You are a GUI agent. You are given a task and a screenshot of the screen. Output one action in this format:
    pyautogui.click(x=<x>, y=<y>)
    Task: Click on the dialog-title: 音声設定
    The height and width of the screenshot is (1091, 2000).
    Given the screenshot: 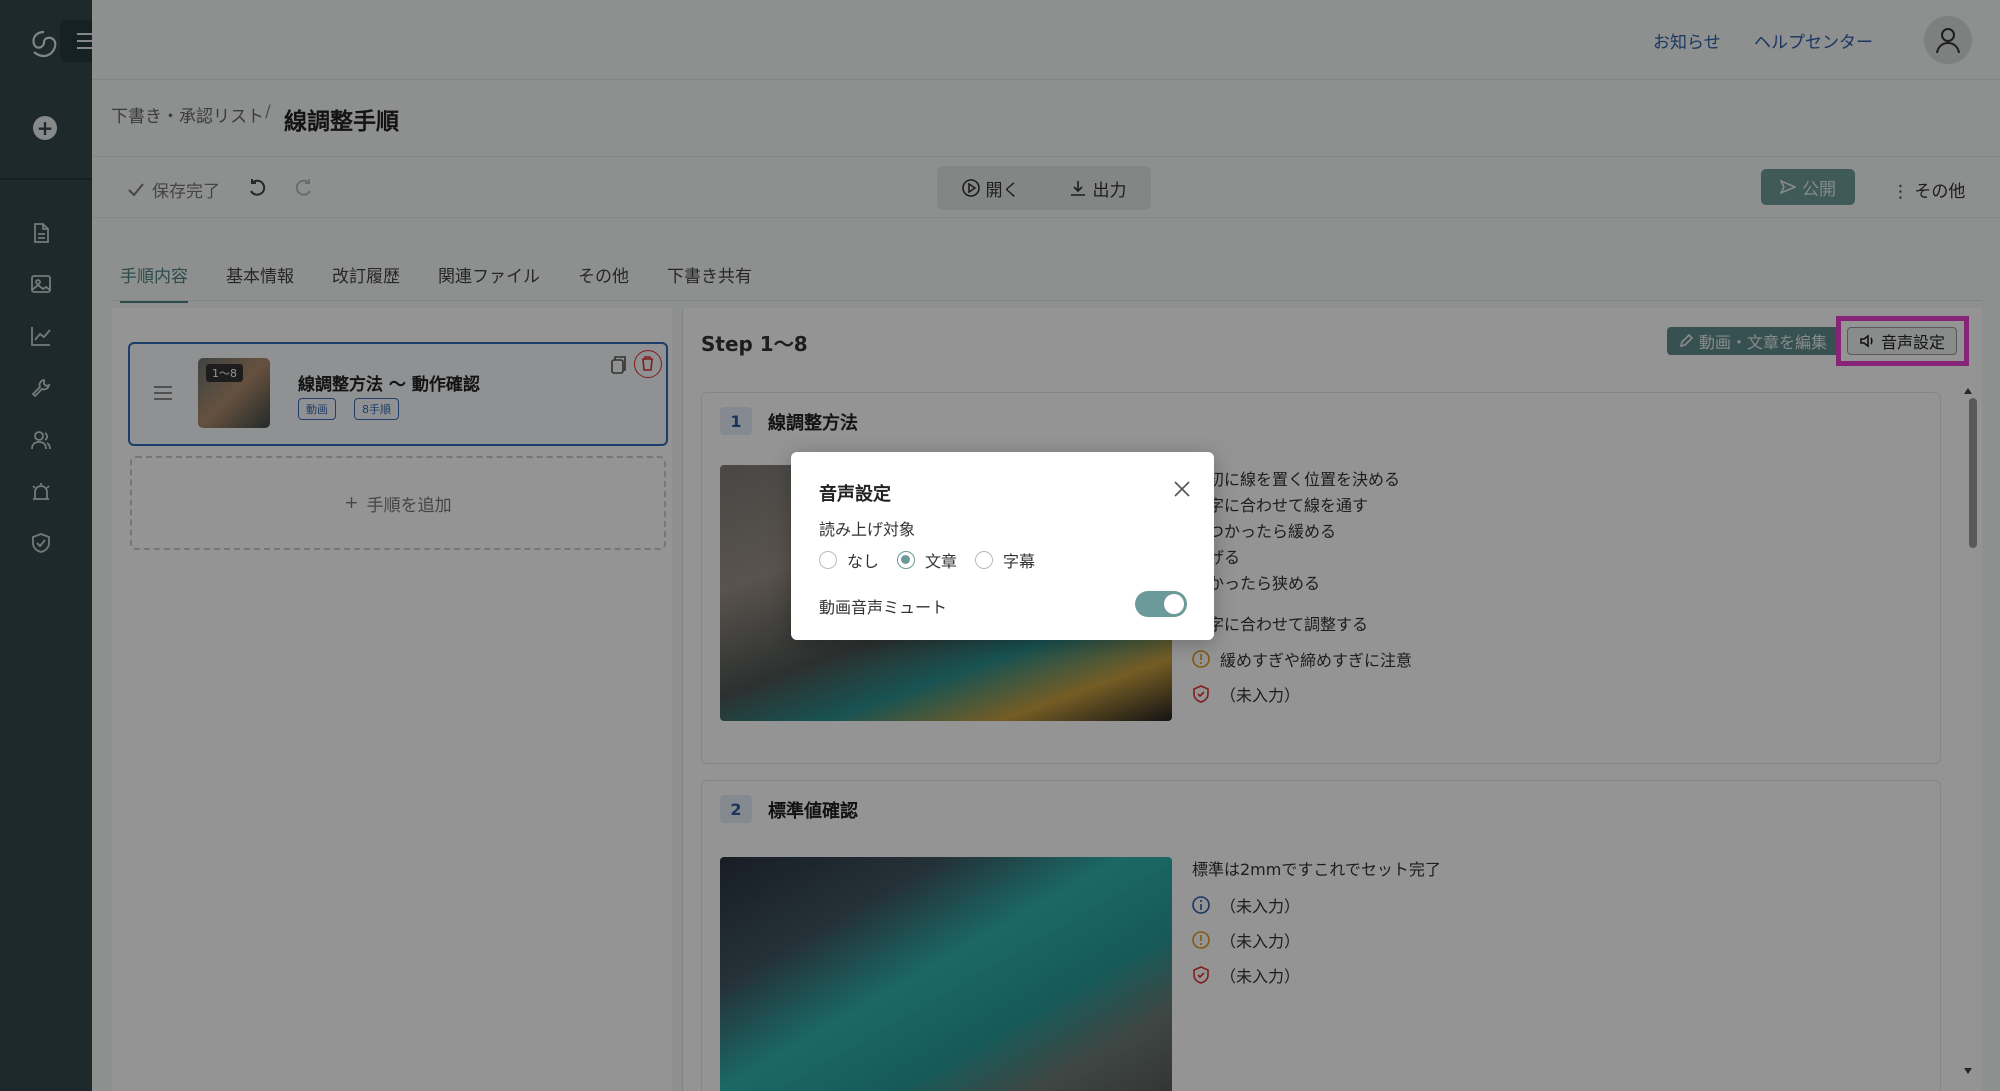 What is the action you would take?
    pyautogui.click(x=855, y=494)
    